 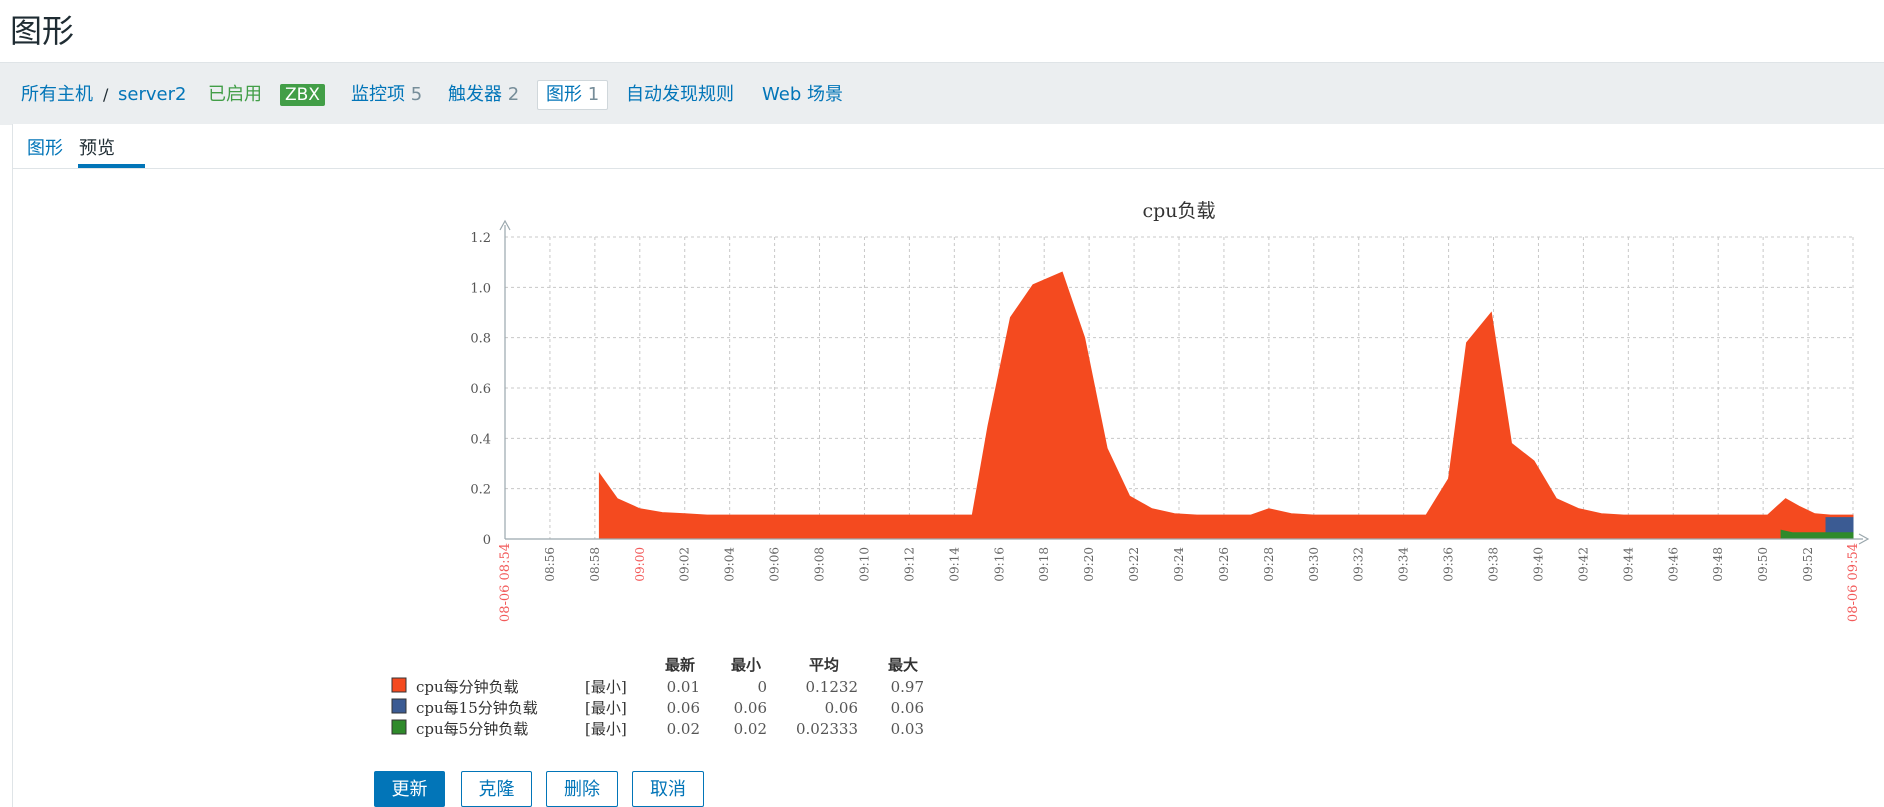 I want to click on x-end-label: 08-06 09:54, so click(x=1853, y=582).